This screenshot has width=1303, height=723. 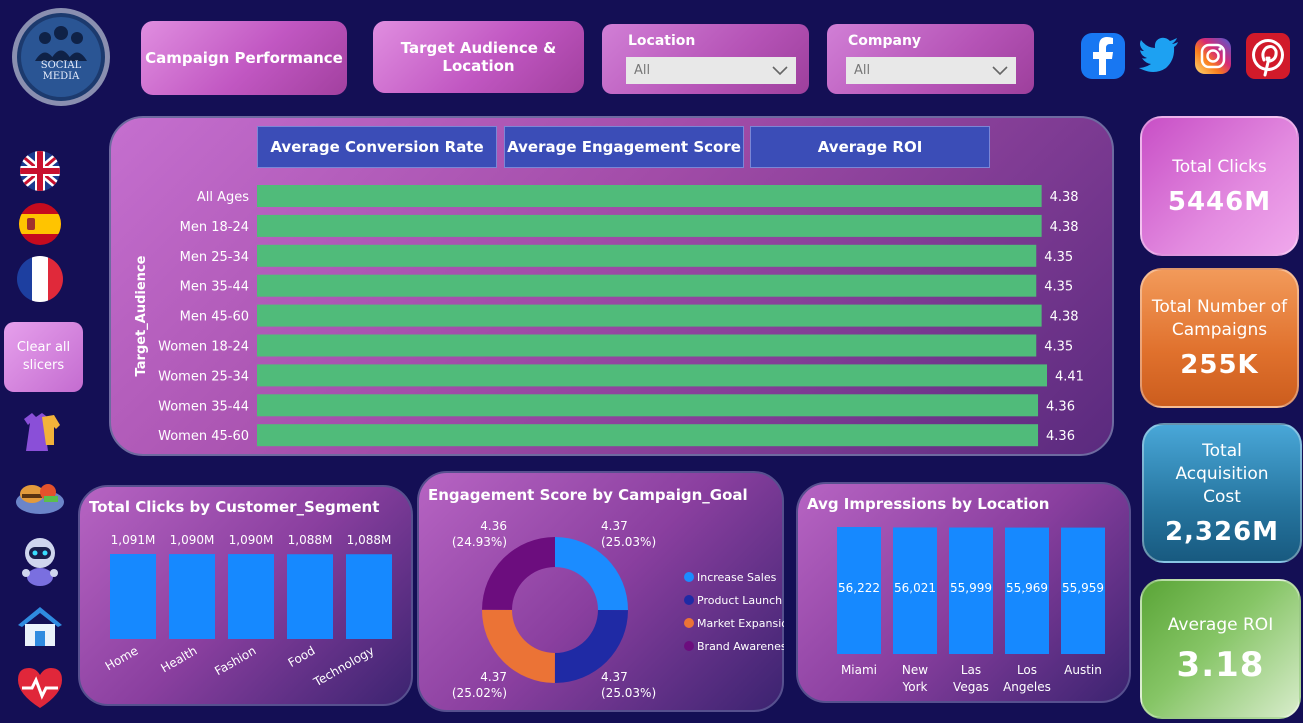 What do you see at coordinates (1222, 473) in the screenshot?
I see `kpi-title: Total Acquisition Cost` at bounding box center [1222, 473].